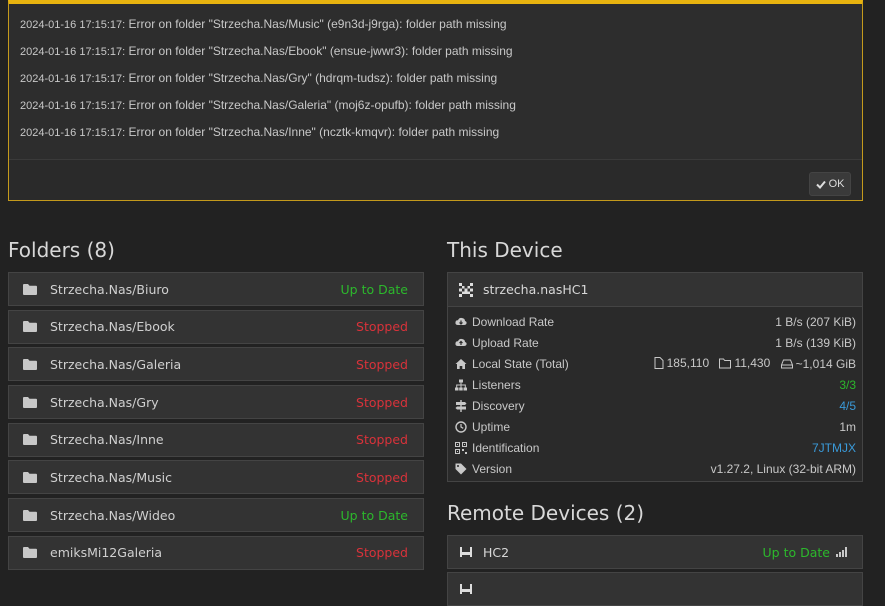 The width and height of the screenshot is (885, 606). What do you see at coordinates (815, 321) in the screenshot?
I see `download-rate-value: 1 B/s (207 KiB)` at bounding box center [815, 321].